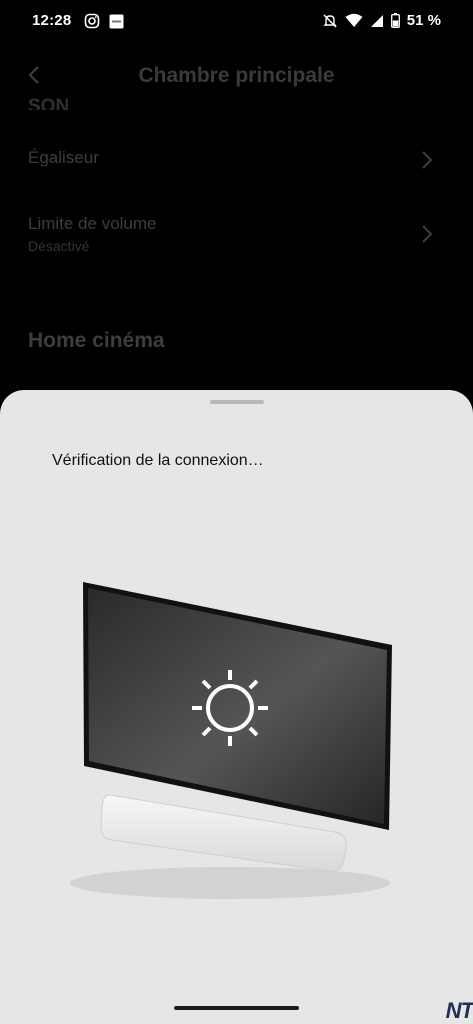 The height and width of the screenshot is (1024, 473). I want to click on gesture-nav-bar, so click(236, 1008).